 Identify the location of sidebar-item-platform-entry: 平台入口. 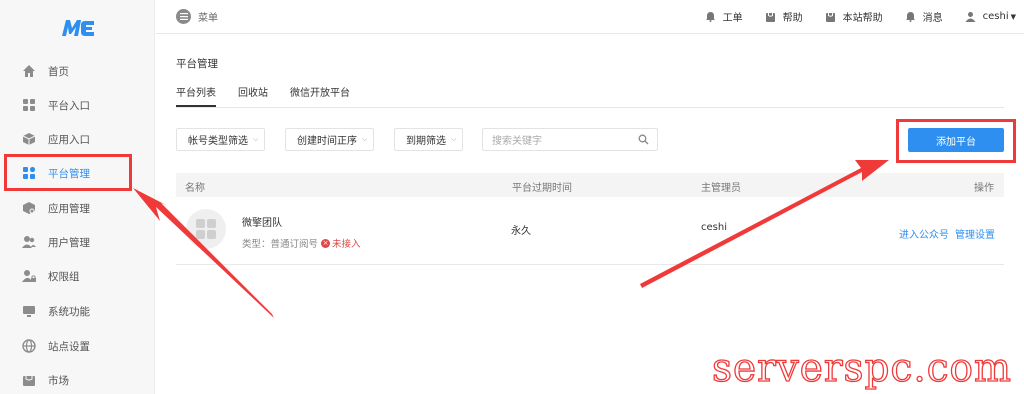
(77, 105).